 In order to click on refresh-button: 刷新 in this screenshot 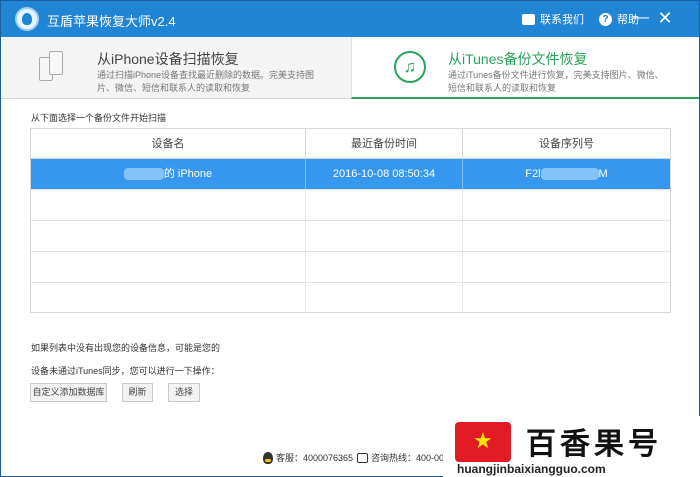, I will do `click(137, 392)`.